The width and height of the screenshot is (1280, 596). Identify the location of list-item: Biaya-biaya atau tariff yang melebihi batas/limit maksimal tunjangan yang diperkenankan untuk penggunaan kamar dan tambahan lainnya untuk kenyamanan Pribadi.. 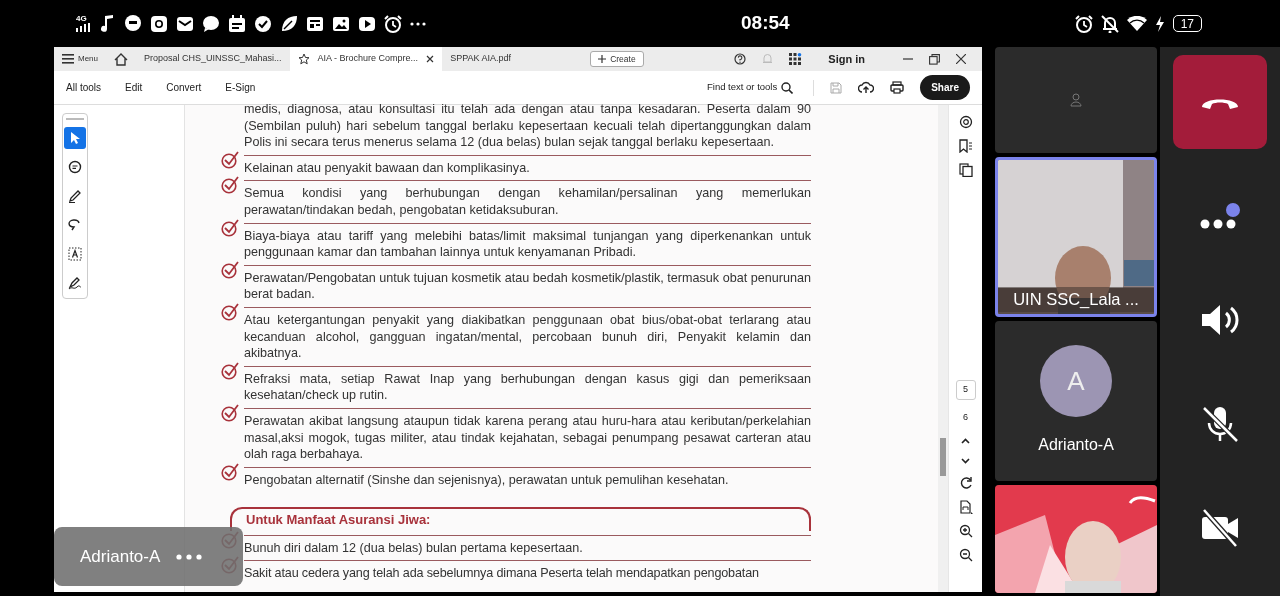
(527, 241).